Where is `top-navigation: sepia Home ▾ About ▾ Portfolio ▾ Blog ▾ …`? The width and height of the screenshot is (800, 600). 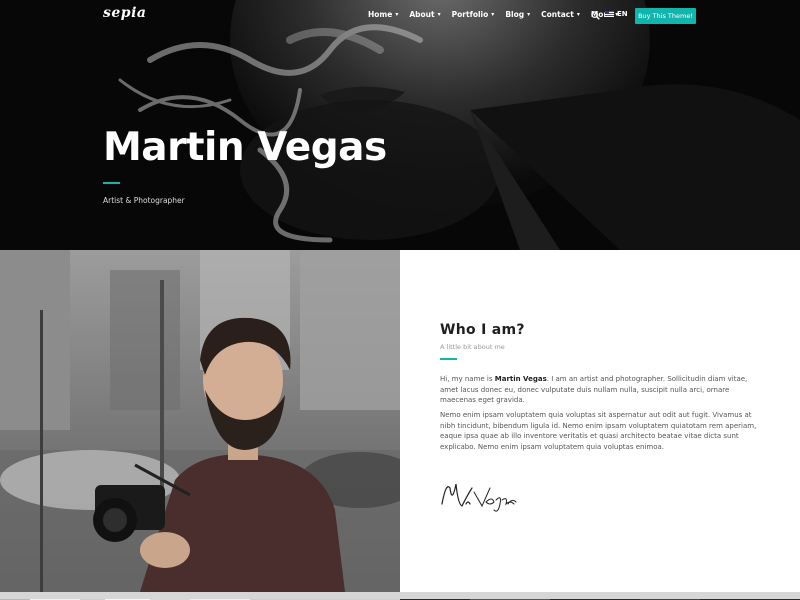
top-navigation: sepia Home ▾ About ▾ Portfolio ▾ Blog ▾ … is located at coordinates (400, 16).